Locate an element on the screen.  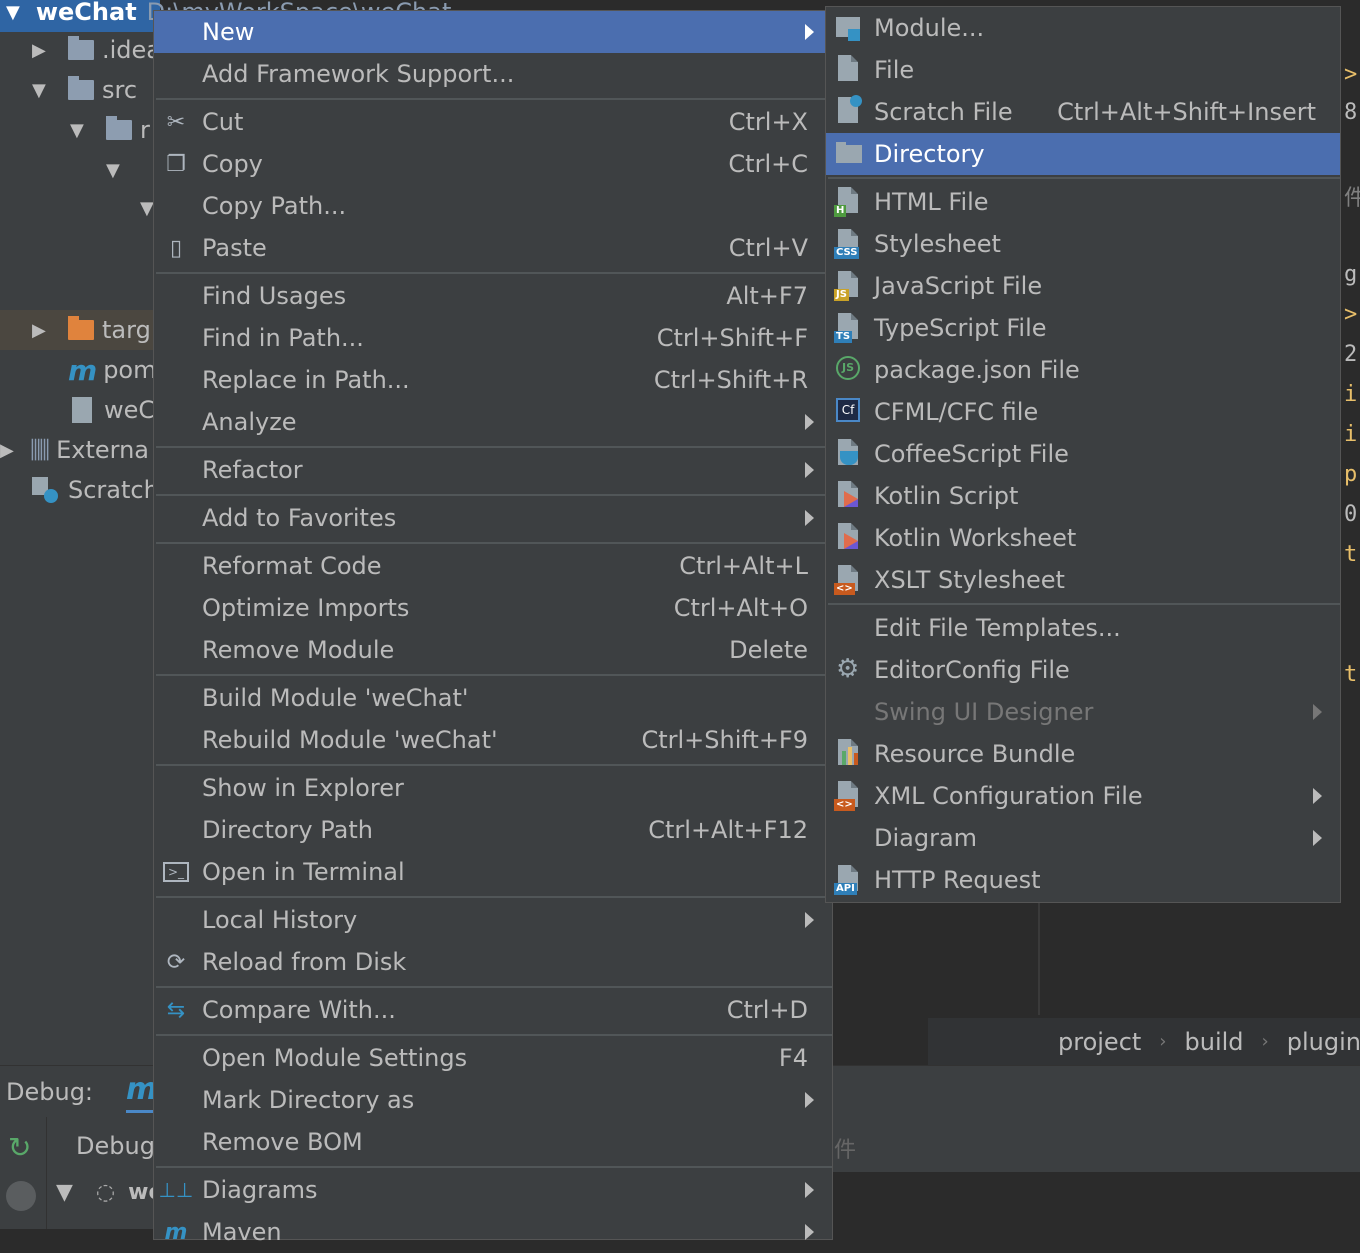
menu-item-remove-bom: Remove BOM is located at coordinates (493, 1142).